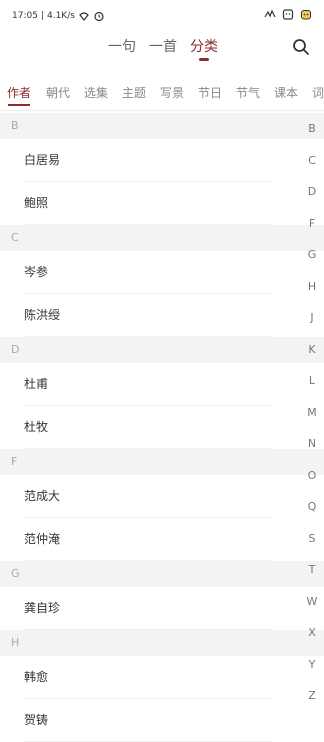 The image size is (324, 742). What do you see at coordinates (162, 677) in the screenshot?
I see `list-item: 韩愈` at bounding box center [162, 677].